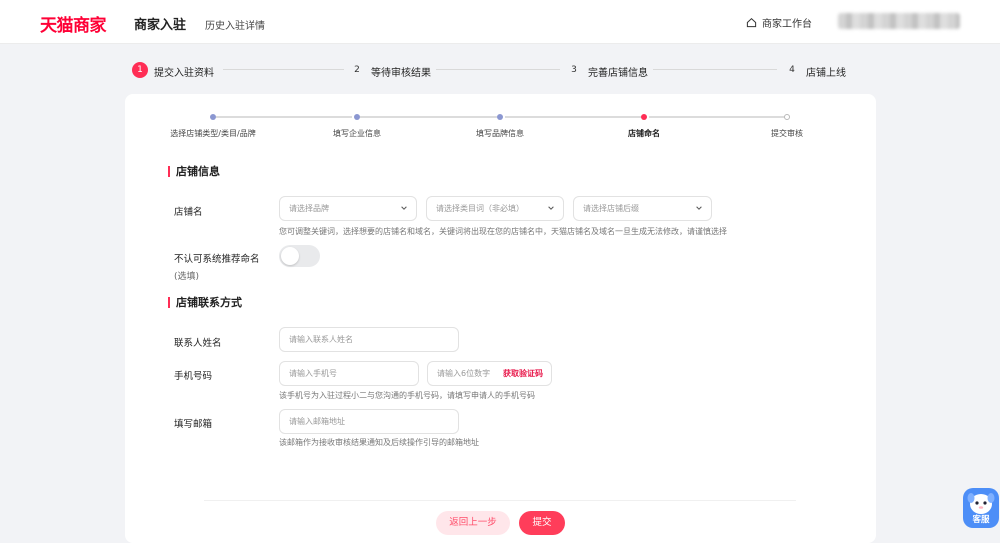 This screenshot has height=543, width=1000. Describe the element at coordinates (357, 70) in the screenshot. I see `main-step-2-number: 2` at that location.